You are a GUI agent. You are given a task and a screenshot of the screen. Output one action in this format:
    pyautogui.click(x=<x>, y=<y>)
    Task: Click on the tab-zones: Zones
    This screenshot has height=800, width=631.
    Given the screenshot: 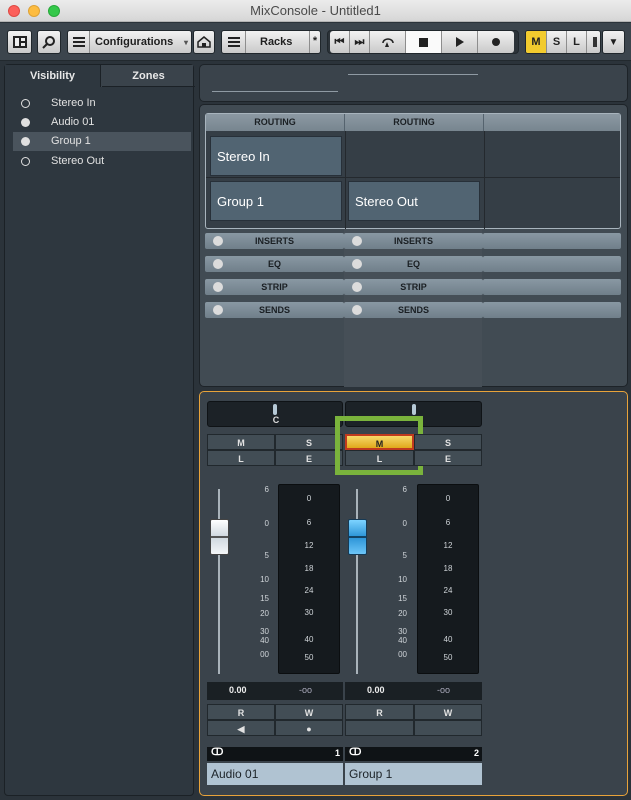 What is the action you would take?
    pyautogui.click(x=148, y=76)
    